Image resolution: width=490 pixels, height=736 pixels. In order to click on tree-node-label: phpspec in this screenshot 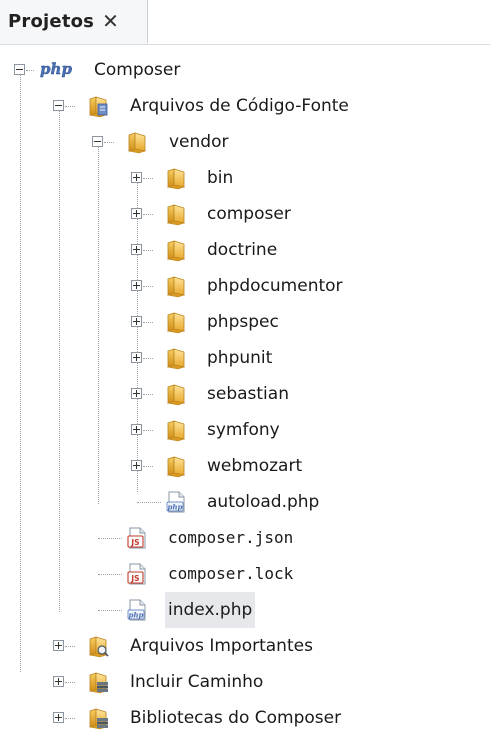, I will do `click(243, 322)`.